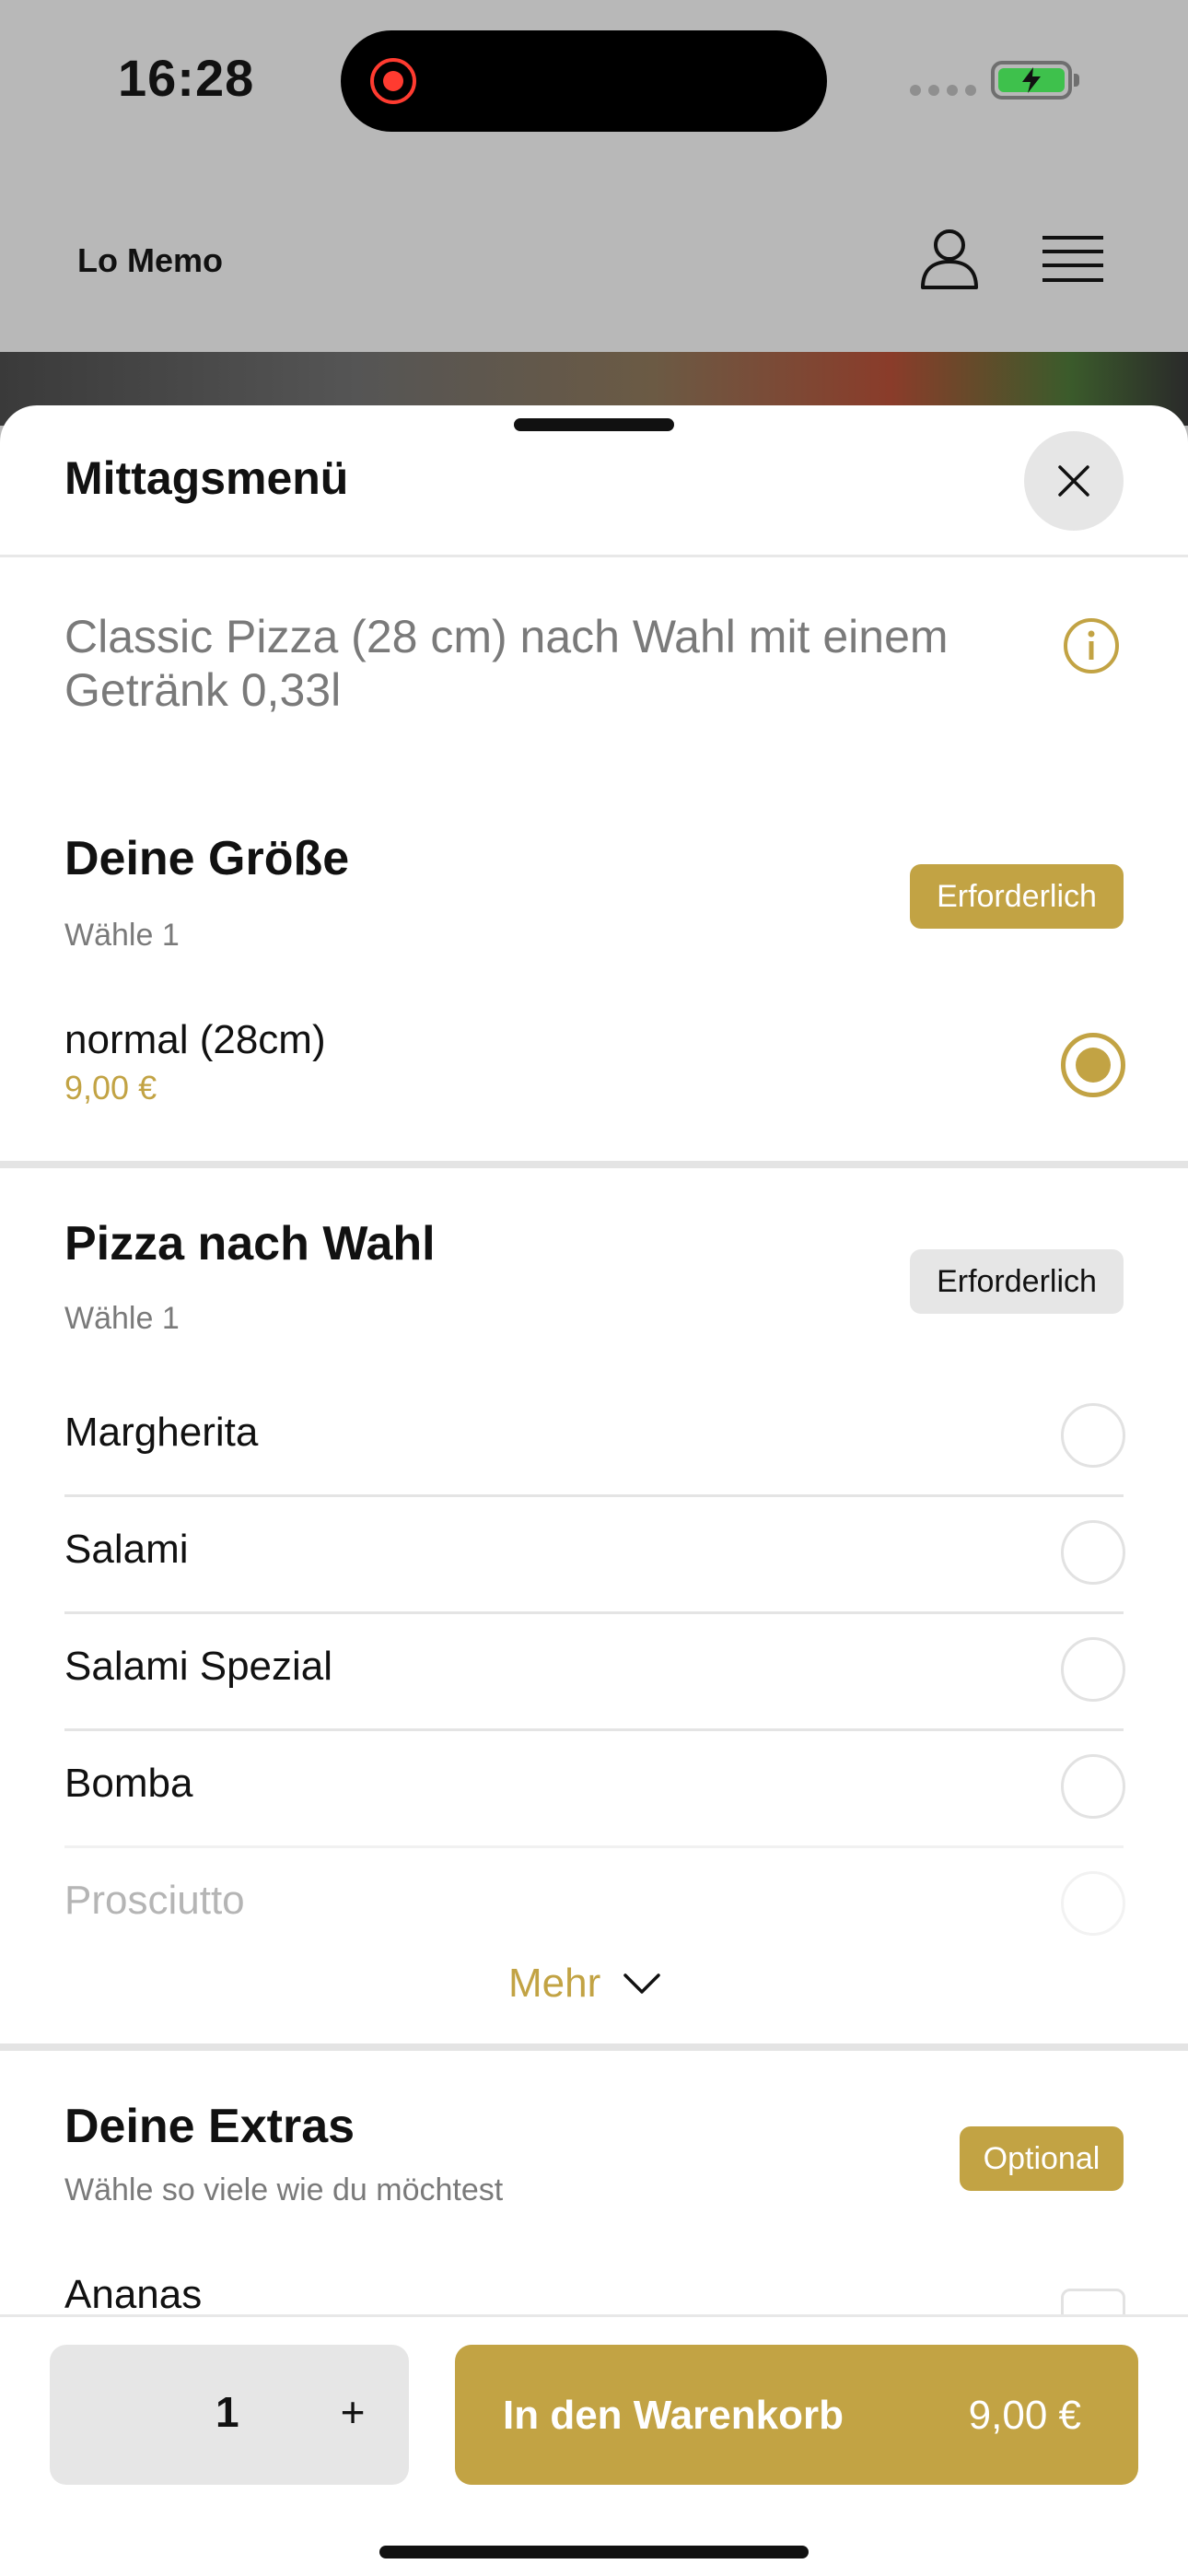  Describe the element at coordinates (584, 81) in the screenshot. I see `dynamic-island` at that location.